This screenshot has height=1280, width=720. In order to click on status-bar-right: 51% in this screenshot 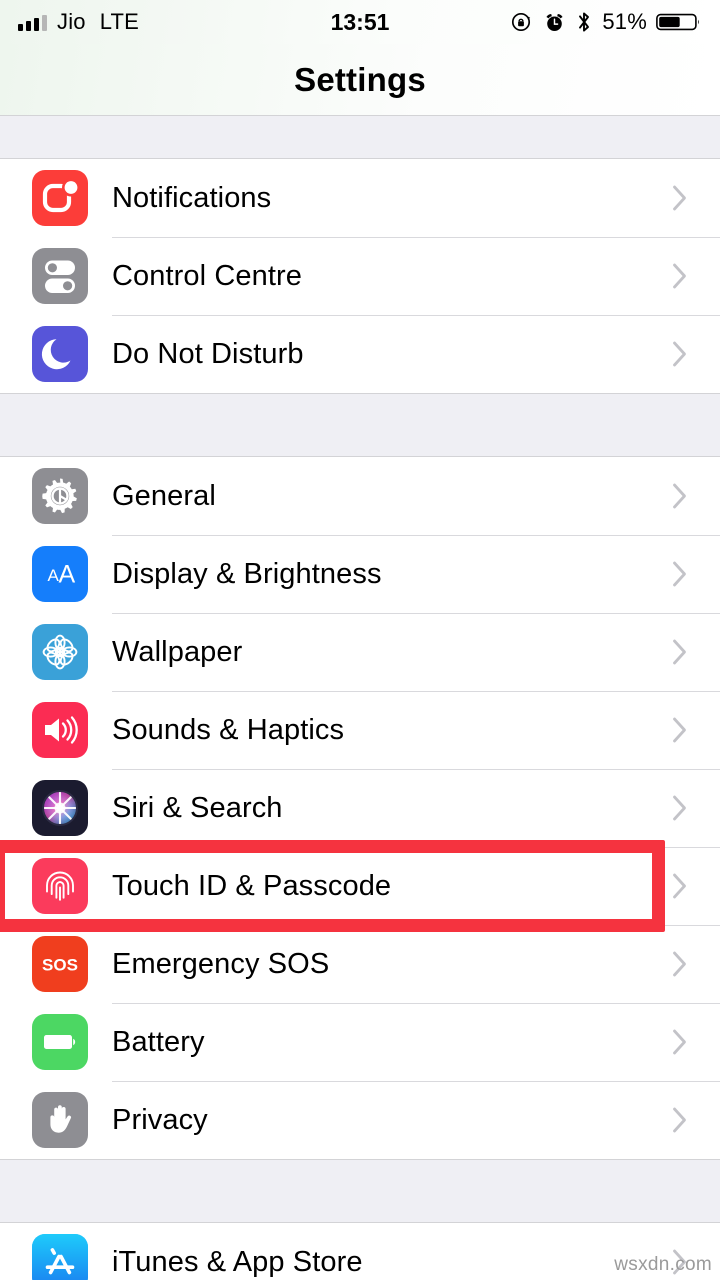, I will do `click(606, 22)`.